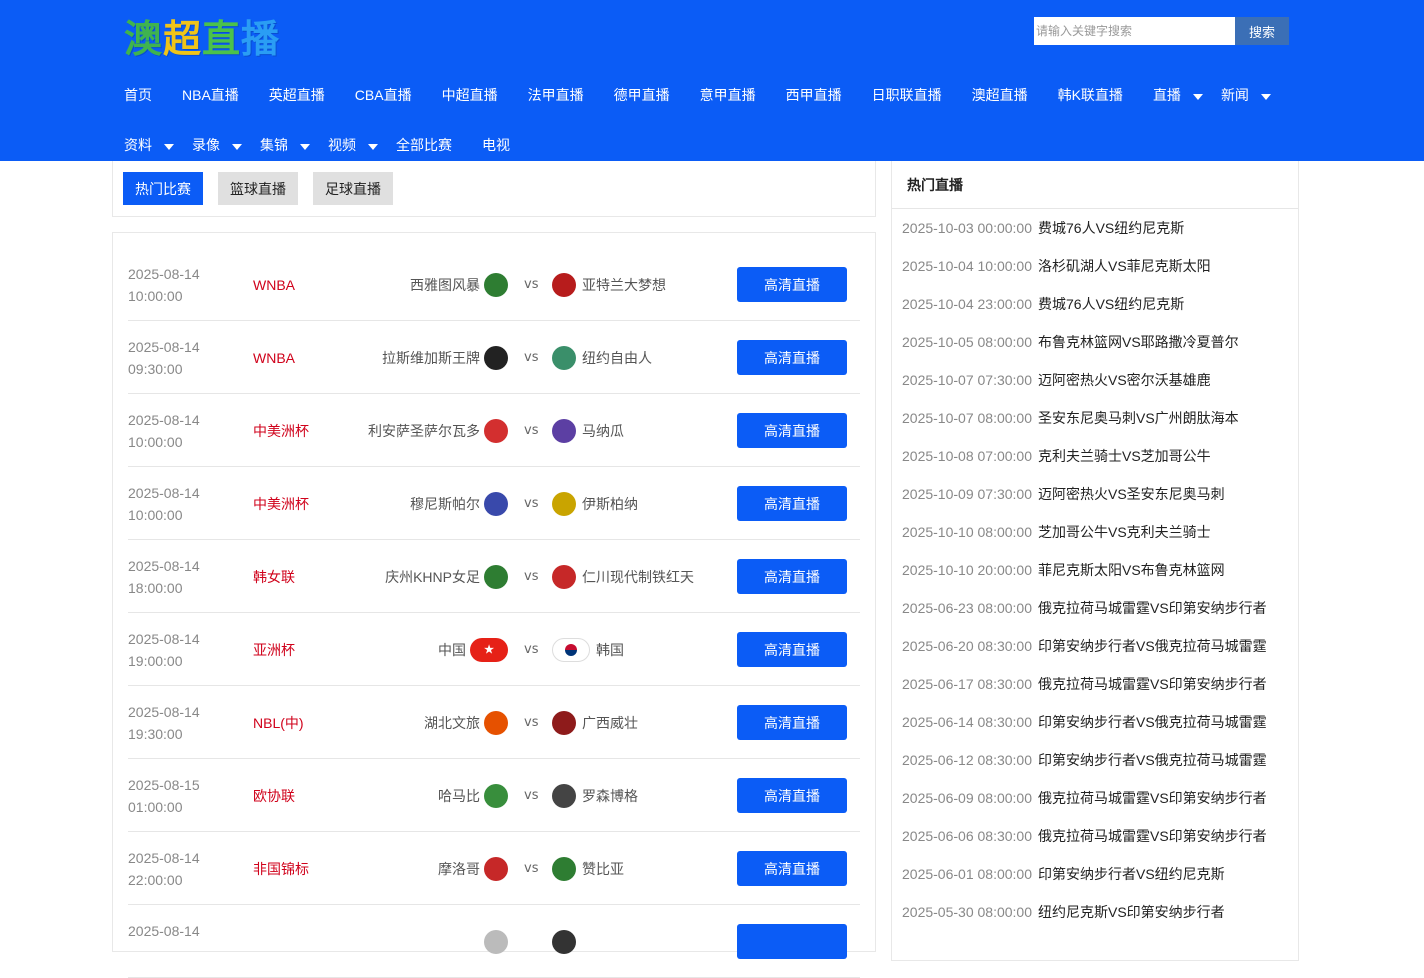  What do you see at coordinates (424, 145) in the screenshot?
I see `nav-item: 全部比赛` at bounding box center [424, 145].